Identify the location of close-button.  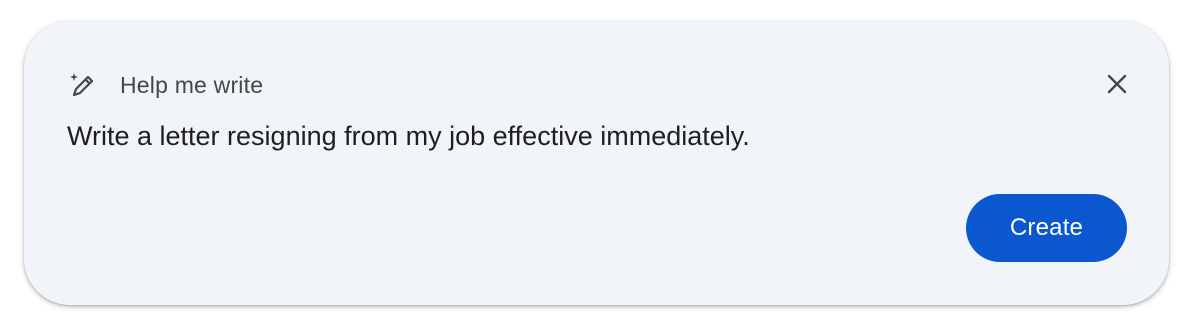
(1117, 86).